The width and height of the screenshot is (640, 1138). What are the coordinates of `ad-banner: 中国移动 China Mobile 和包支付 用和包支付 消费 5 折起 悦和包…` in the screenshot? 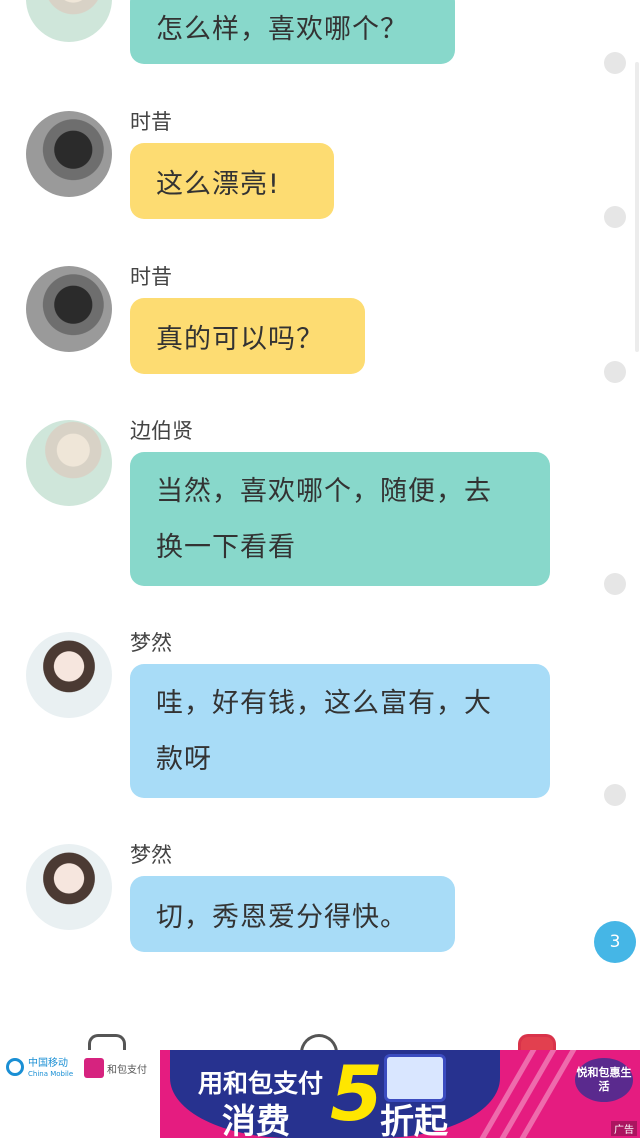 It's located at (320, 1094).